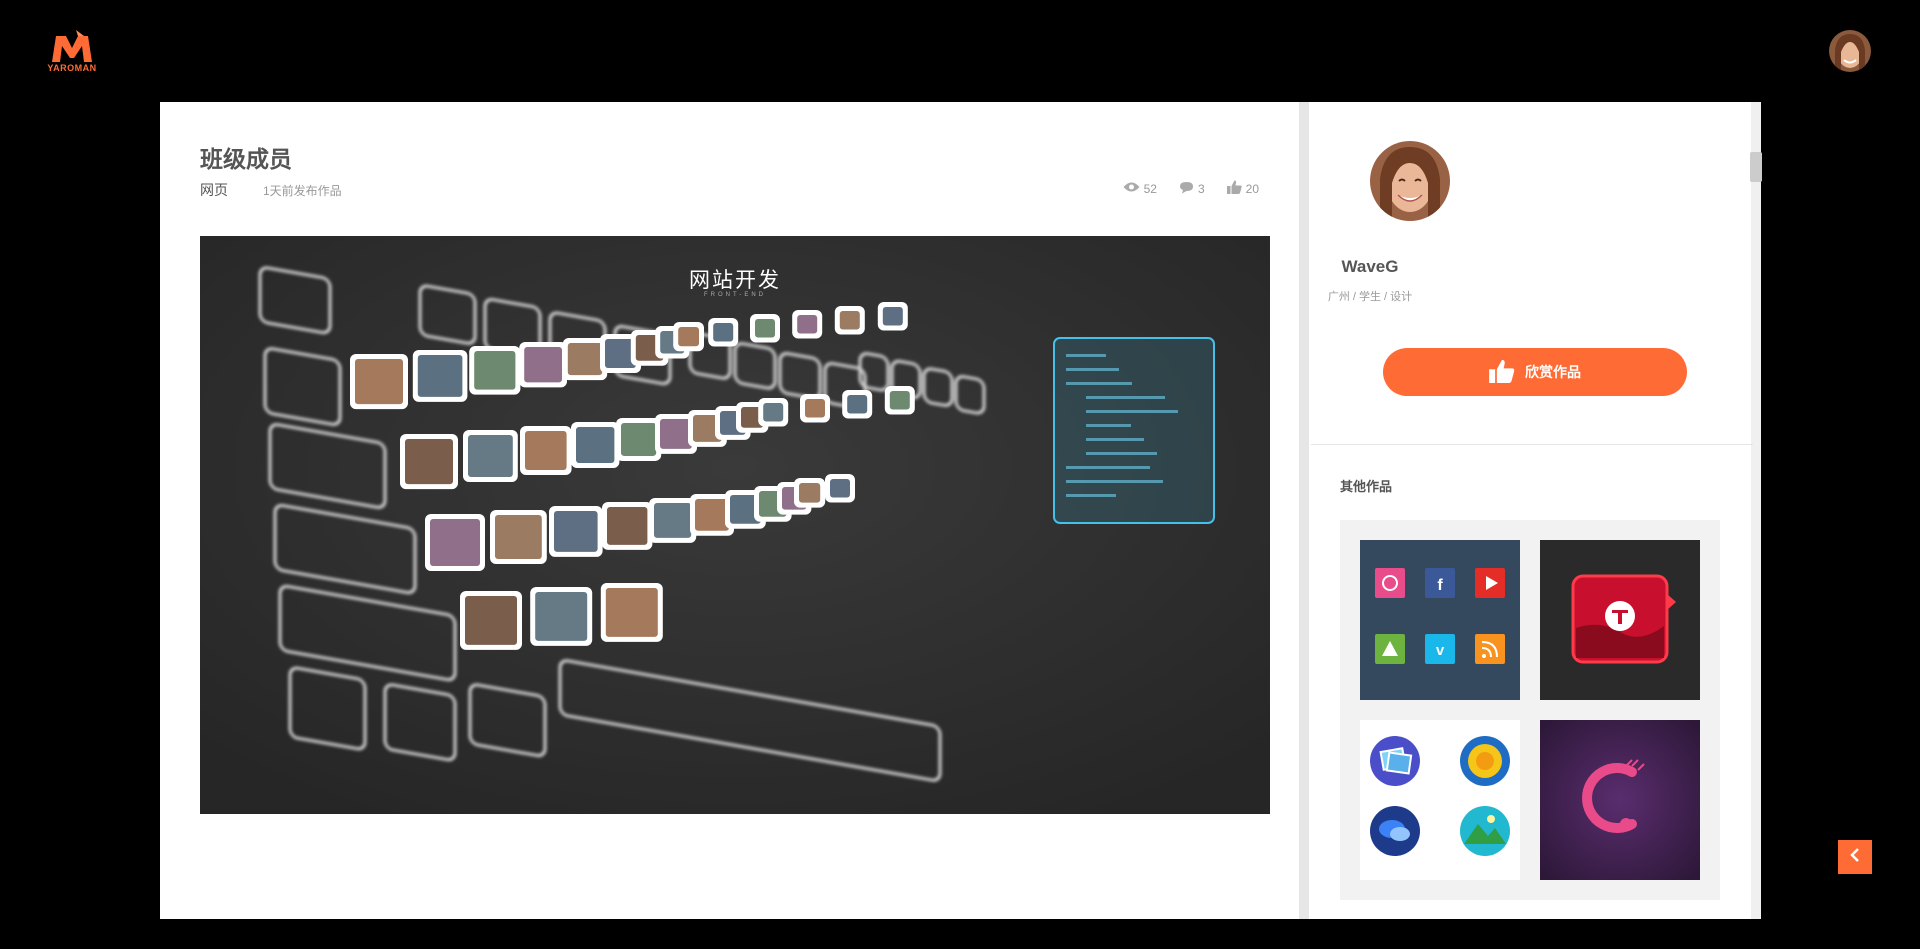 This screenshot has height=949, width=1920. What do you see at coordinates (1440, 585) in the screenshot?
I see `svg-text: f` at bounding box center [1440, 585].